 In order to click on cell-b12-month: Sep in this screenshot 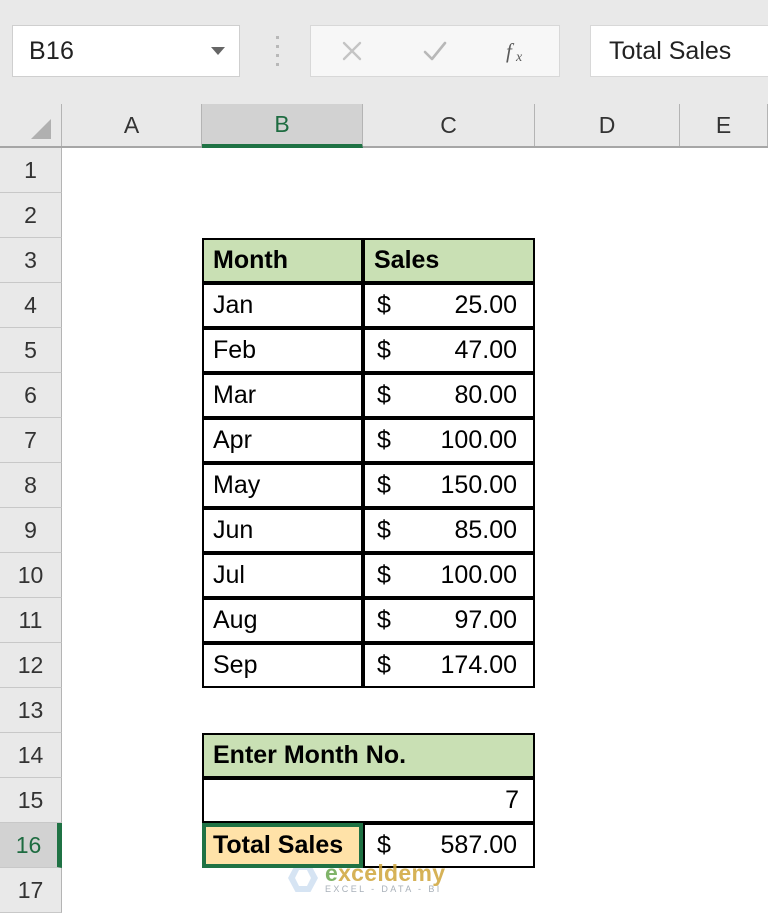, I will do `click(282, 665)`.